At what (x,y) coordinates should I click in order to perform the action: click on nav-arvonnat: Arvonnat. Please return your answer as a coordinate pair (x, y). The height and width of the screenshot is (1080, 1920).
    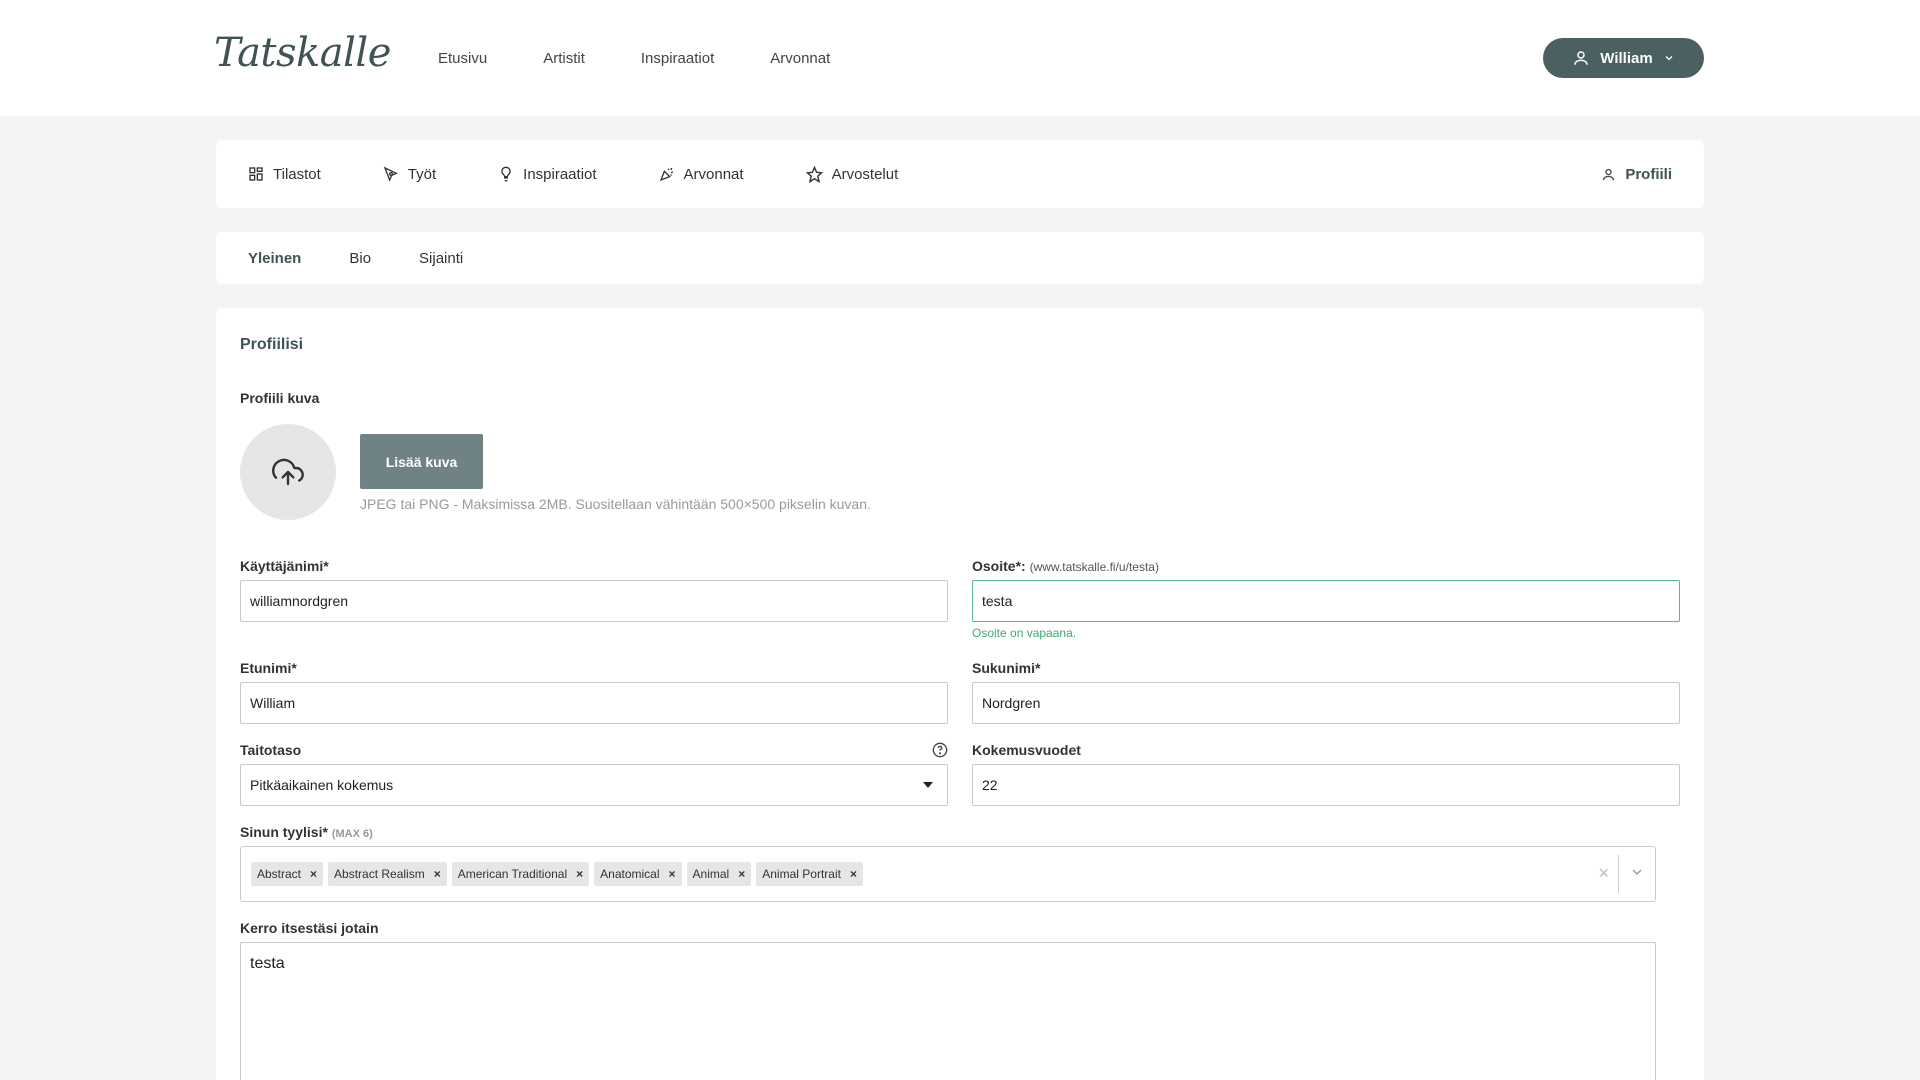
    Looking at the image, I should click on (800, 58).